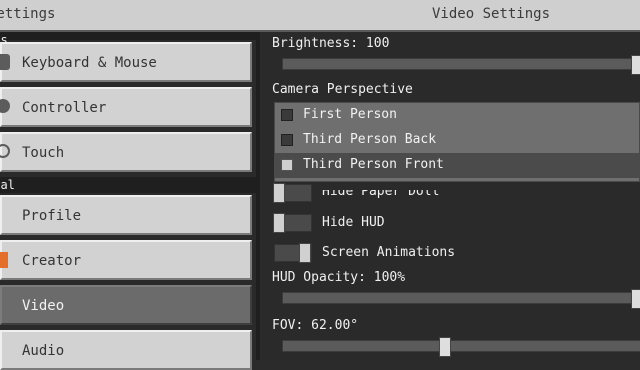  Describe the element at coordinates (126, 305) in the screenshot. I see `sidebar-item-video: Video` at that location.